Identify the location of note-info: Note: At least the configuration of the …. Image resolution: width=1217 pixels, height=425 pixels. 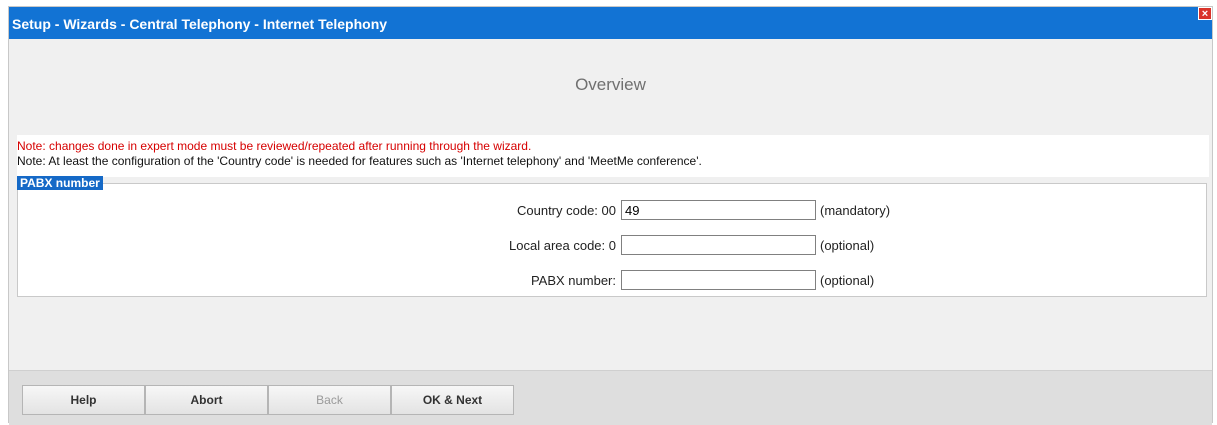
(359, 161).